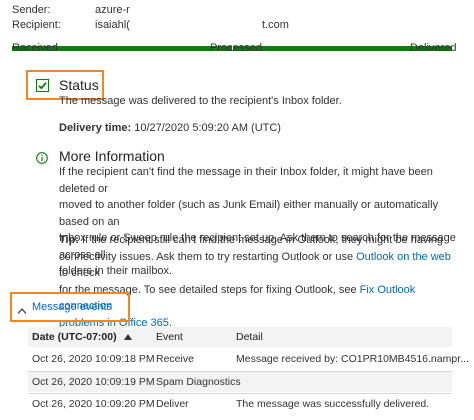  Describe the element at coordinates (333, 404) in the screenshot. I see `row-detail: The message was successfully delivered.` at that location.